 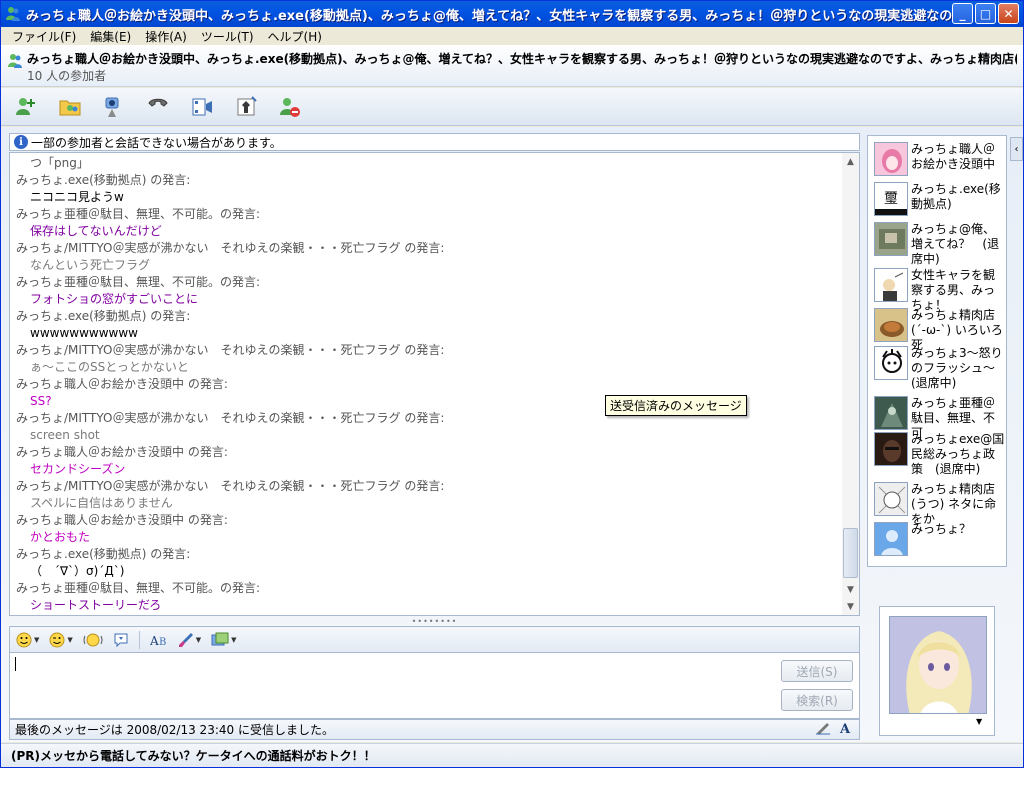 What do you see at coordinates (891, 449) in the screenshot?
I see `dark-avatar` at bounding box center [891, 449].